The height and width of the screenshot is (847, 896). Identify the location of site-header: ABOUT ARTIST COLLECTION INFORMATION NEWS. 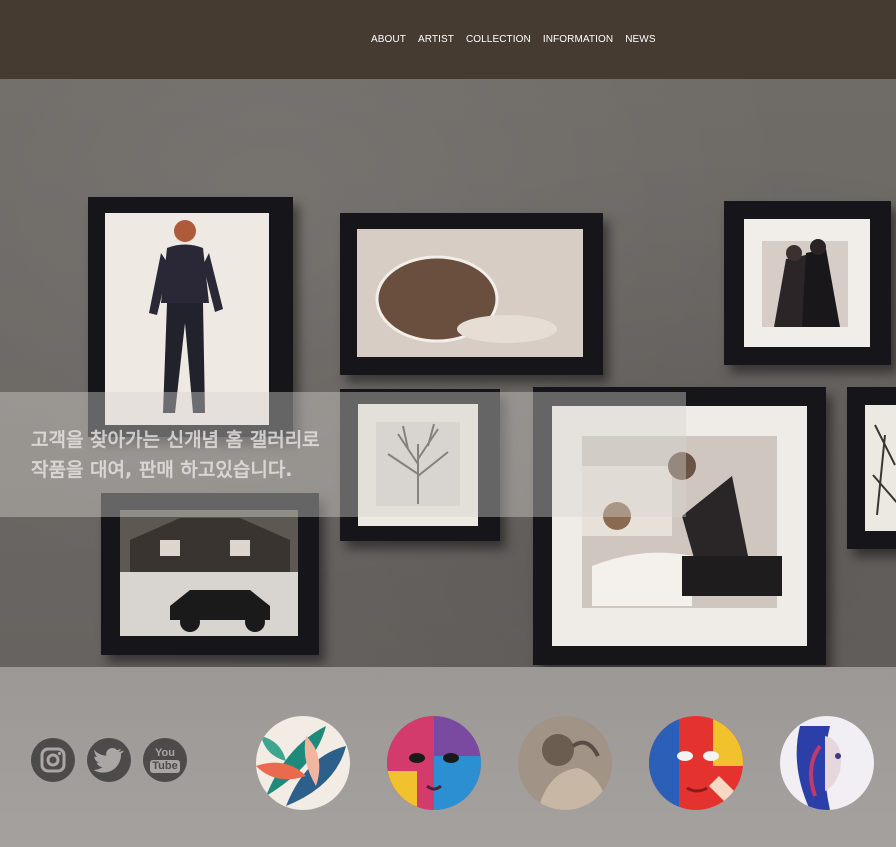
(448, 39).